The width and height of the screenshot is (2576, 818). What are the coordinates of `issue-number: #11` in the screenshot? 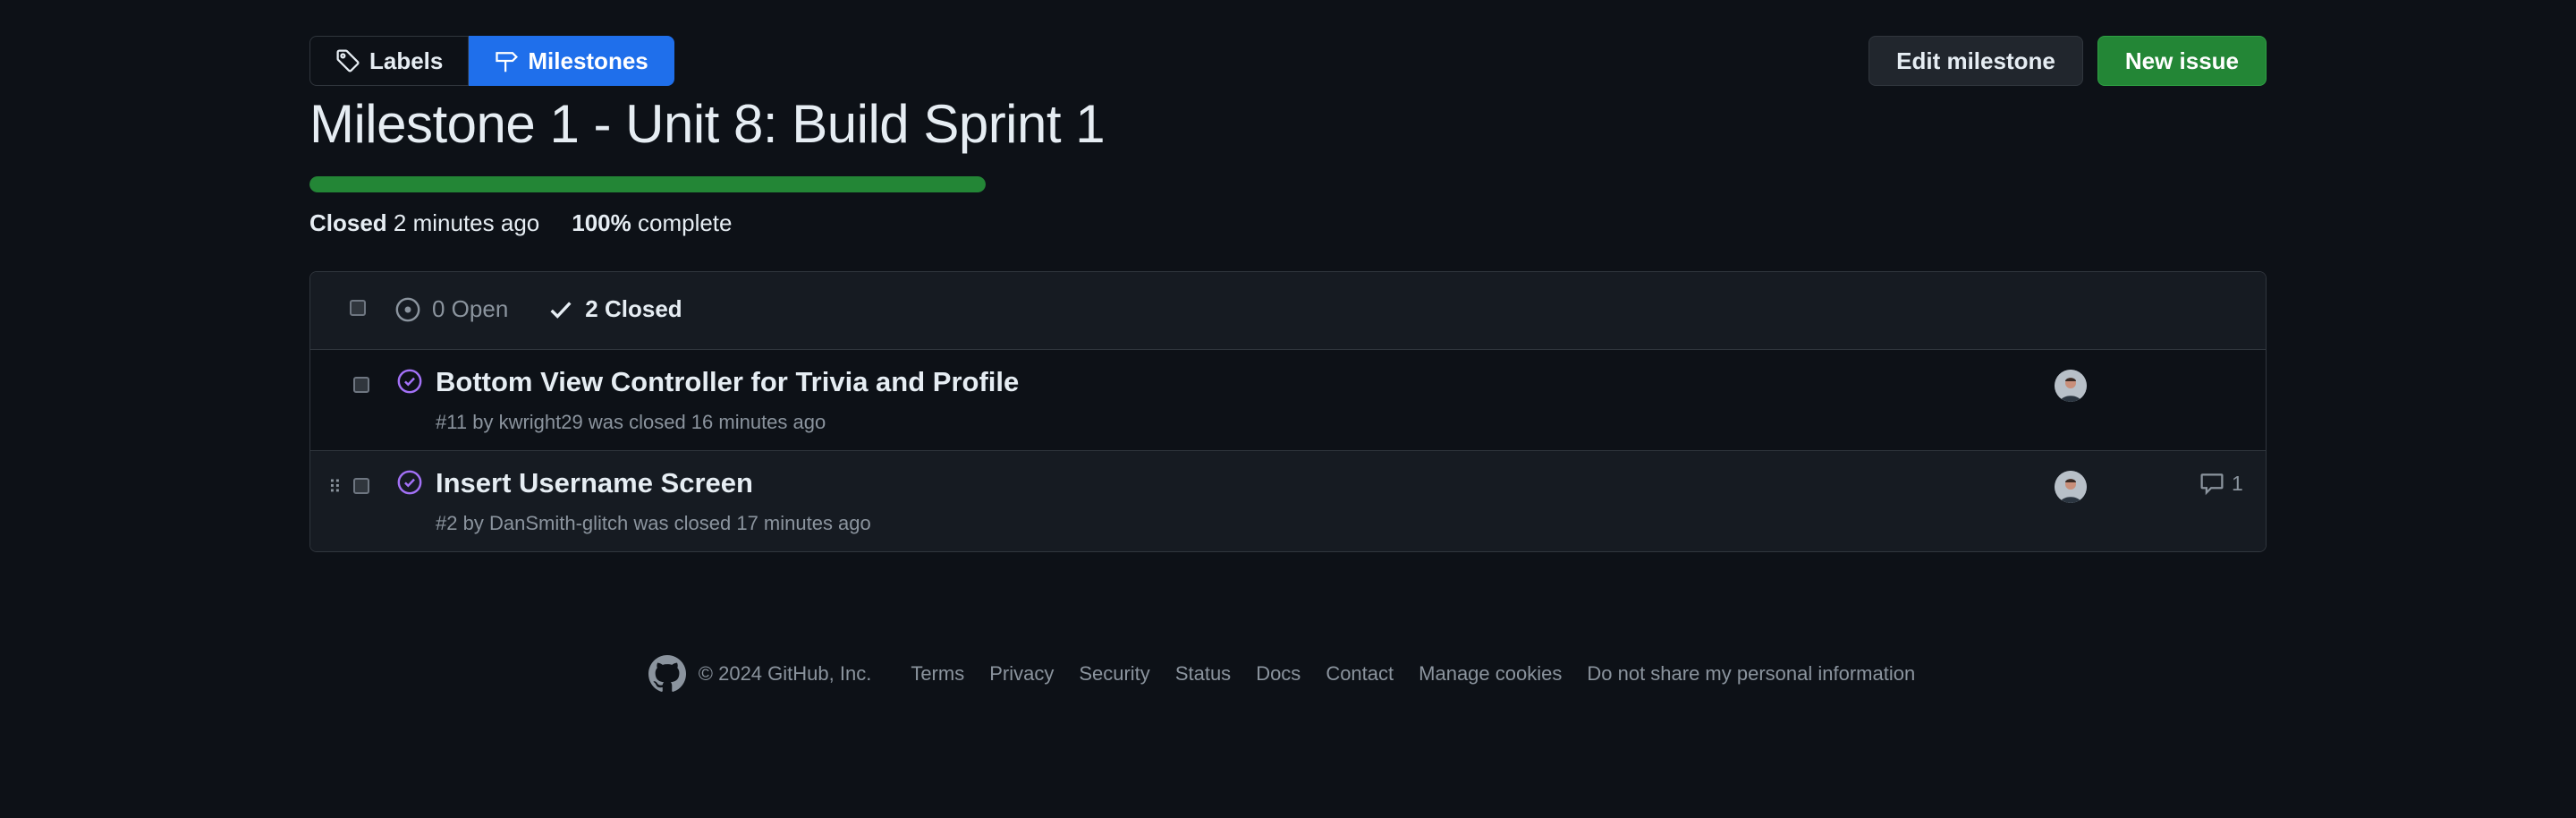 It's located at (452, 422).